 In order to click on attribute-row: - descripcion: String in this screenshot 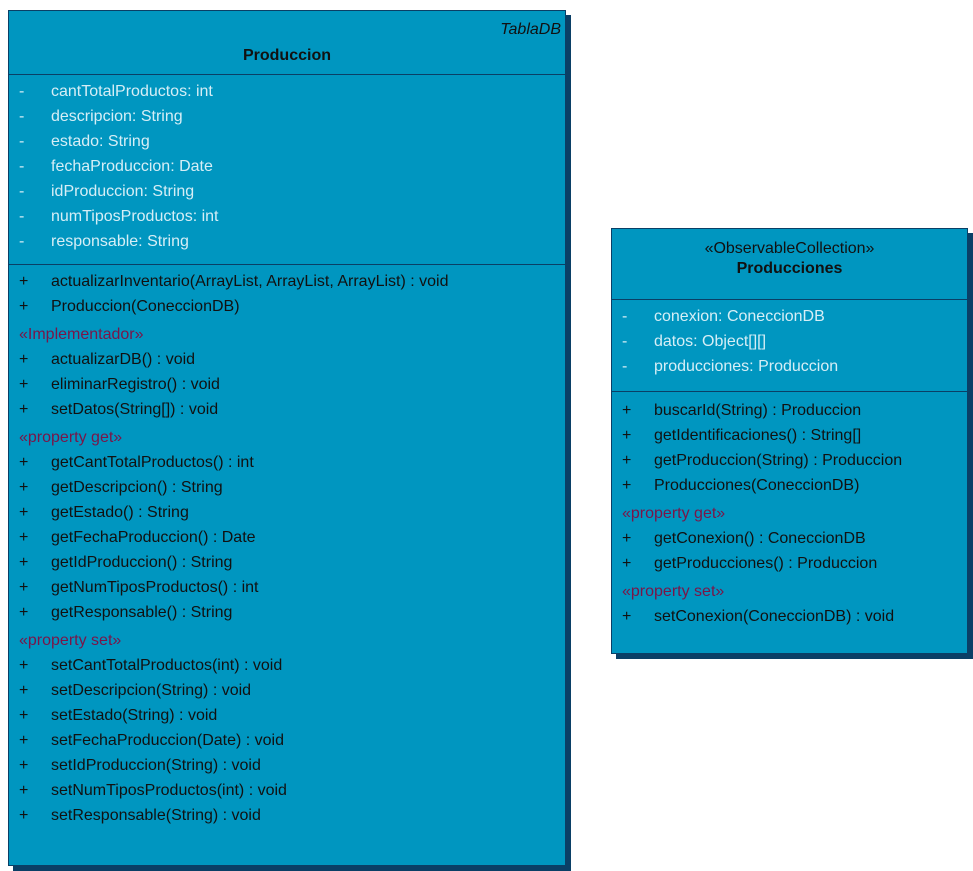, I will do `click(287, 116)`.